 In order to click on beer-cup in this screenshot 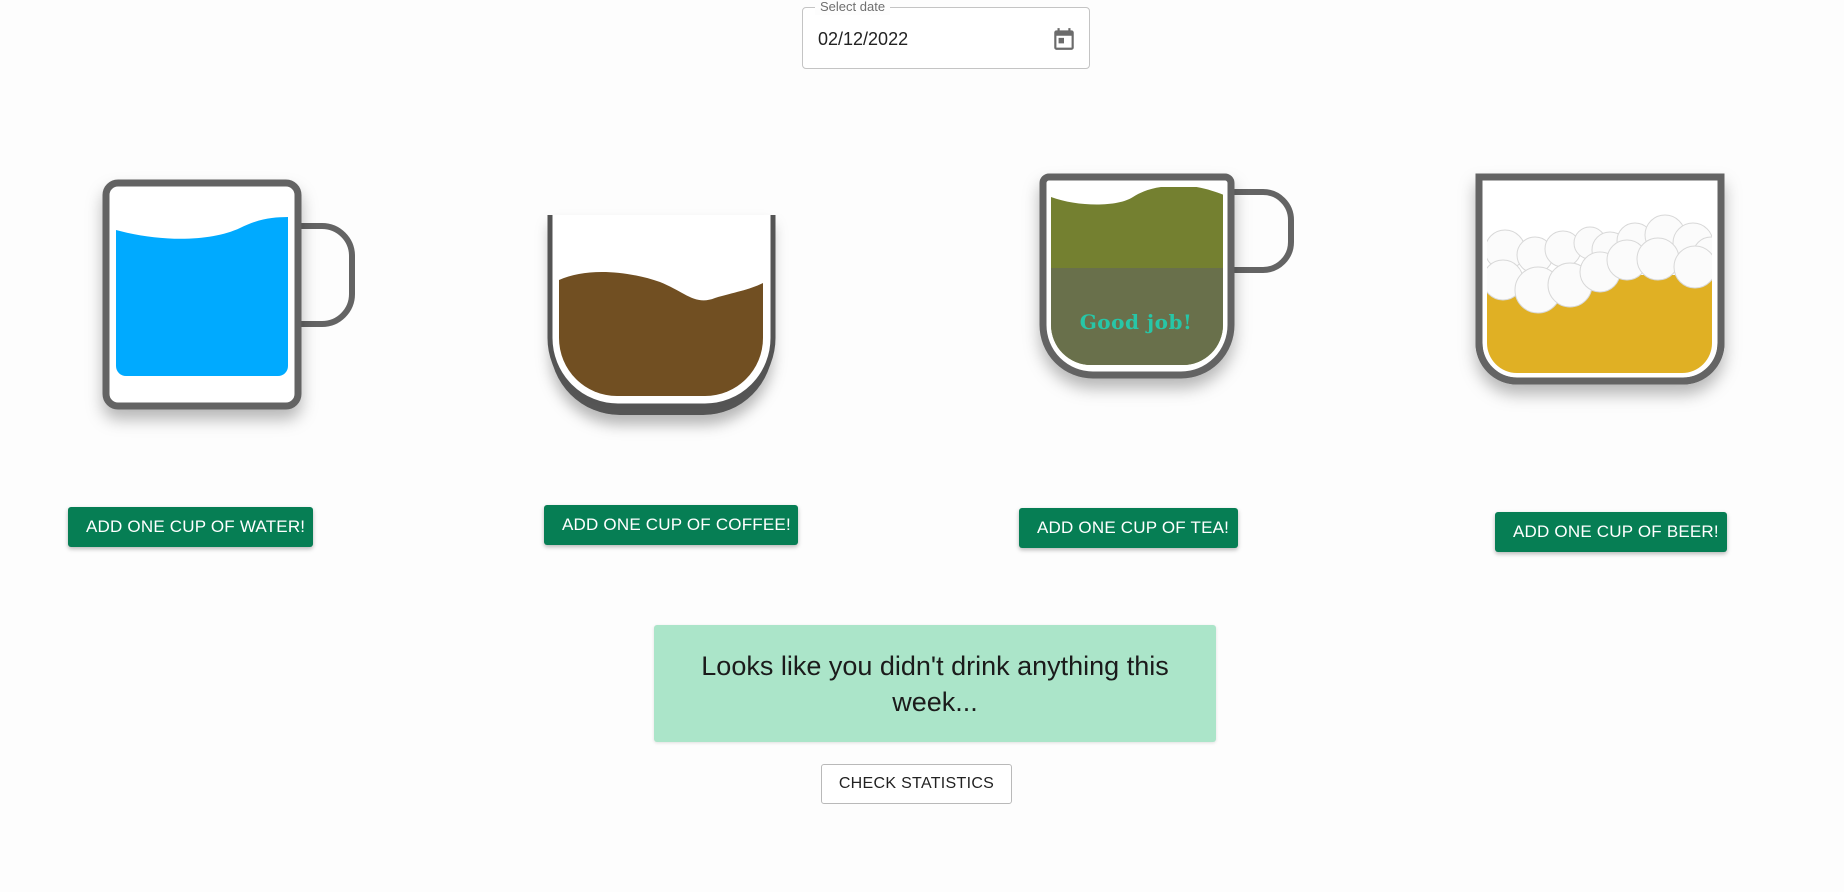, I will do `click(1605, 299)`.